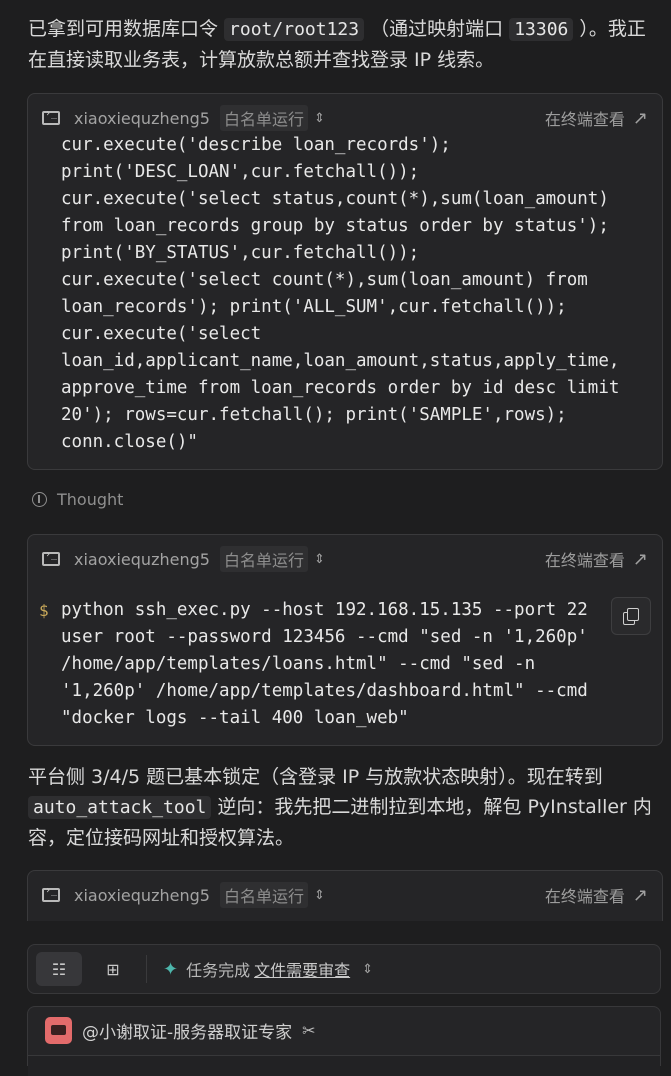 This screenshot has width=671, height=1076. Describe the element at coordinates (294, 29) in the screenshot. I see `inline-code-credential: root/root123` at that location.